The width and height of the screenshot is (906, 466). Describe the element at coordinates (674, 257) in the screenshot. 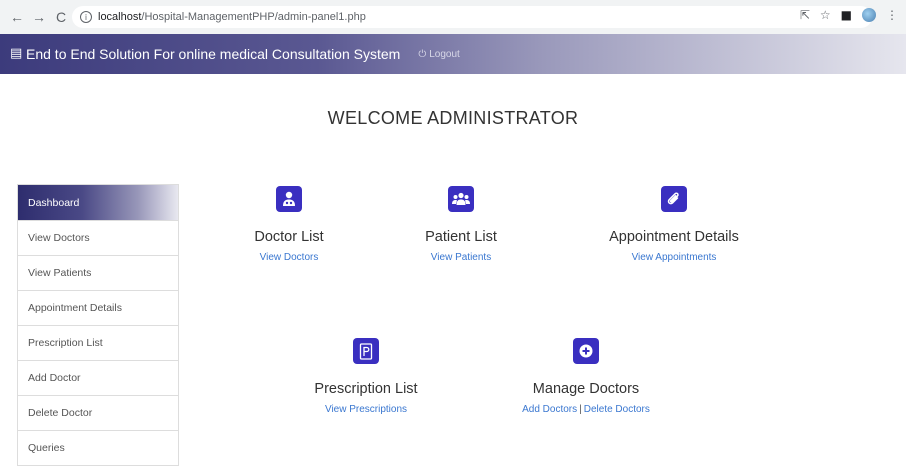

I see `view-appointments-link: View Appointments` at that location.